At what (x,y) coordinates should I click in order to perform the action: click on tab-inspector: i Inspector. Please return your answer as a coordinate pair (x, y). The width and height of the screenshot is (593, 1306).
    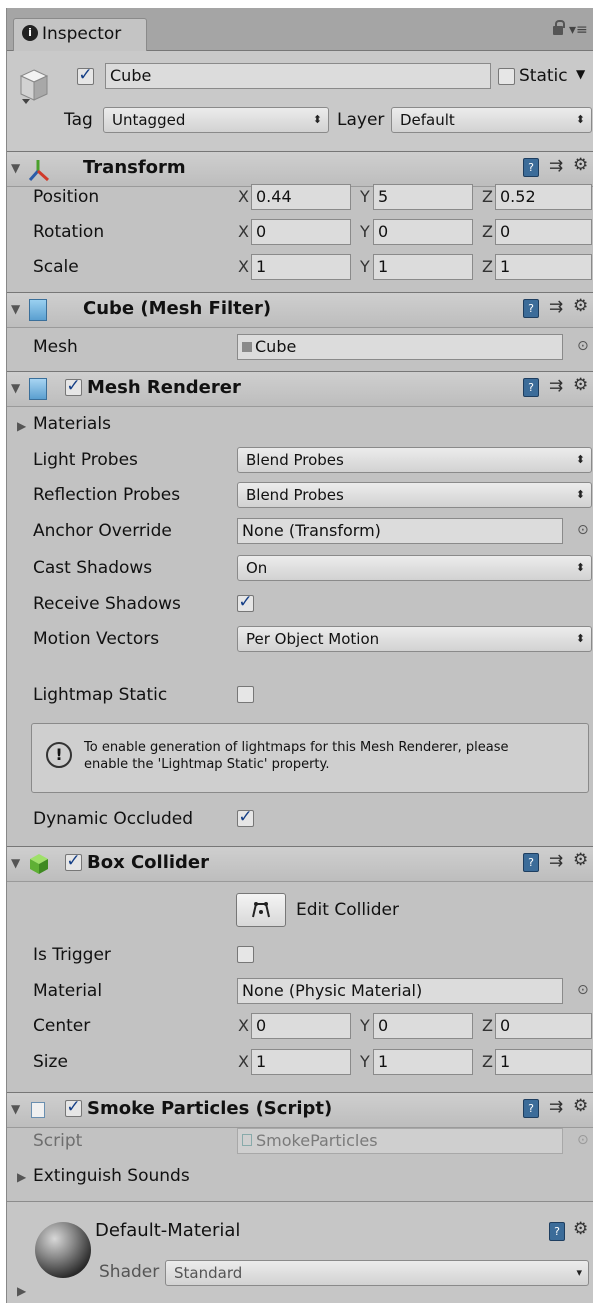
    Looking at the image, I should click on (80, 34).